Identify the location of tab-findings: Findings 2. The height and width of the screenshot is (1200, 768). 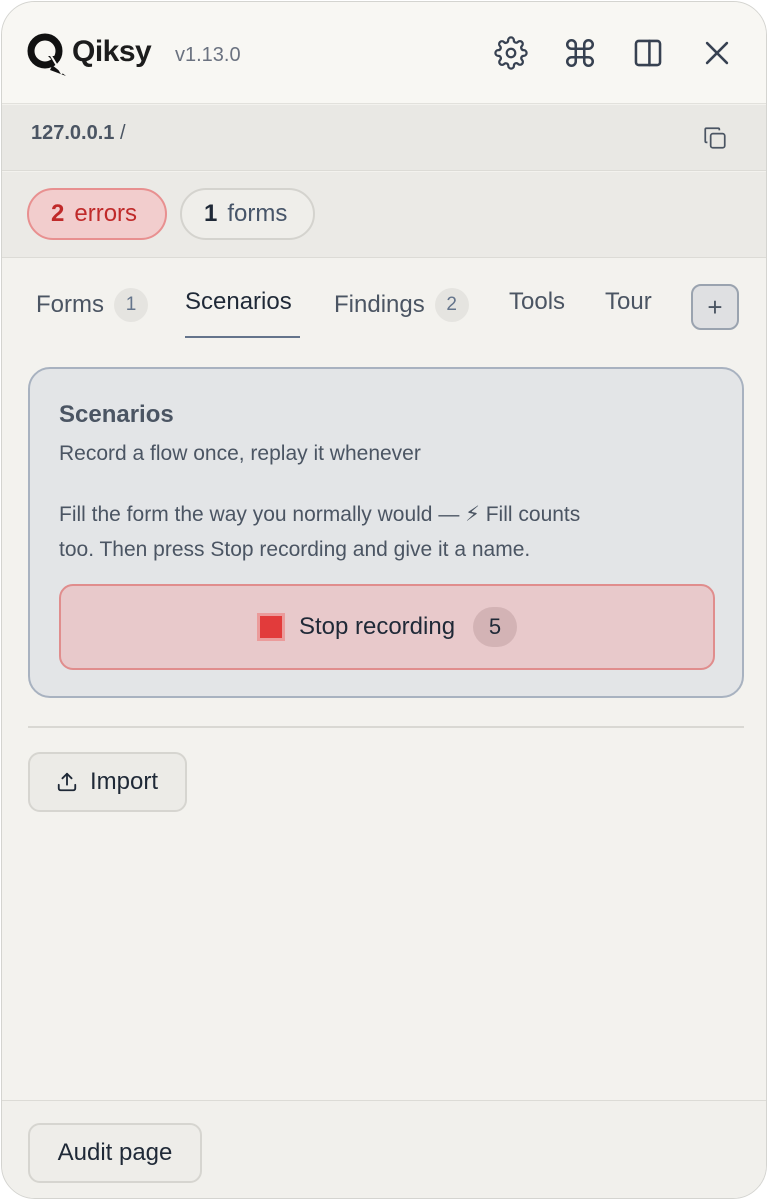
(401, 305).